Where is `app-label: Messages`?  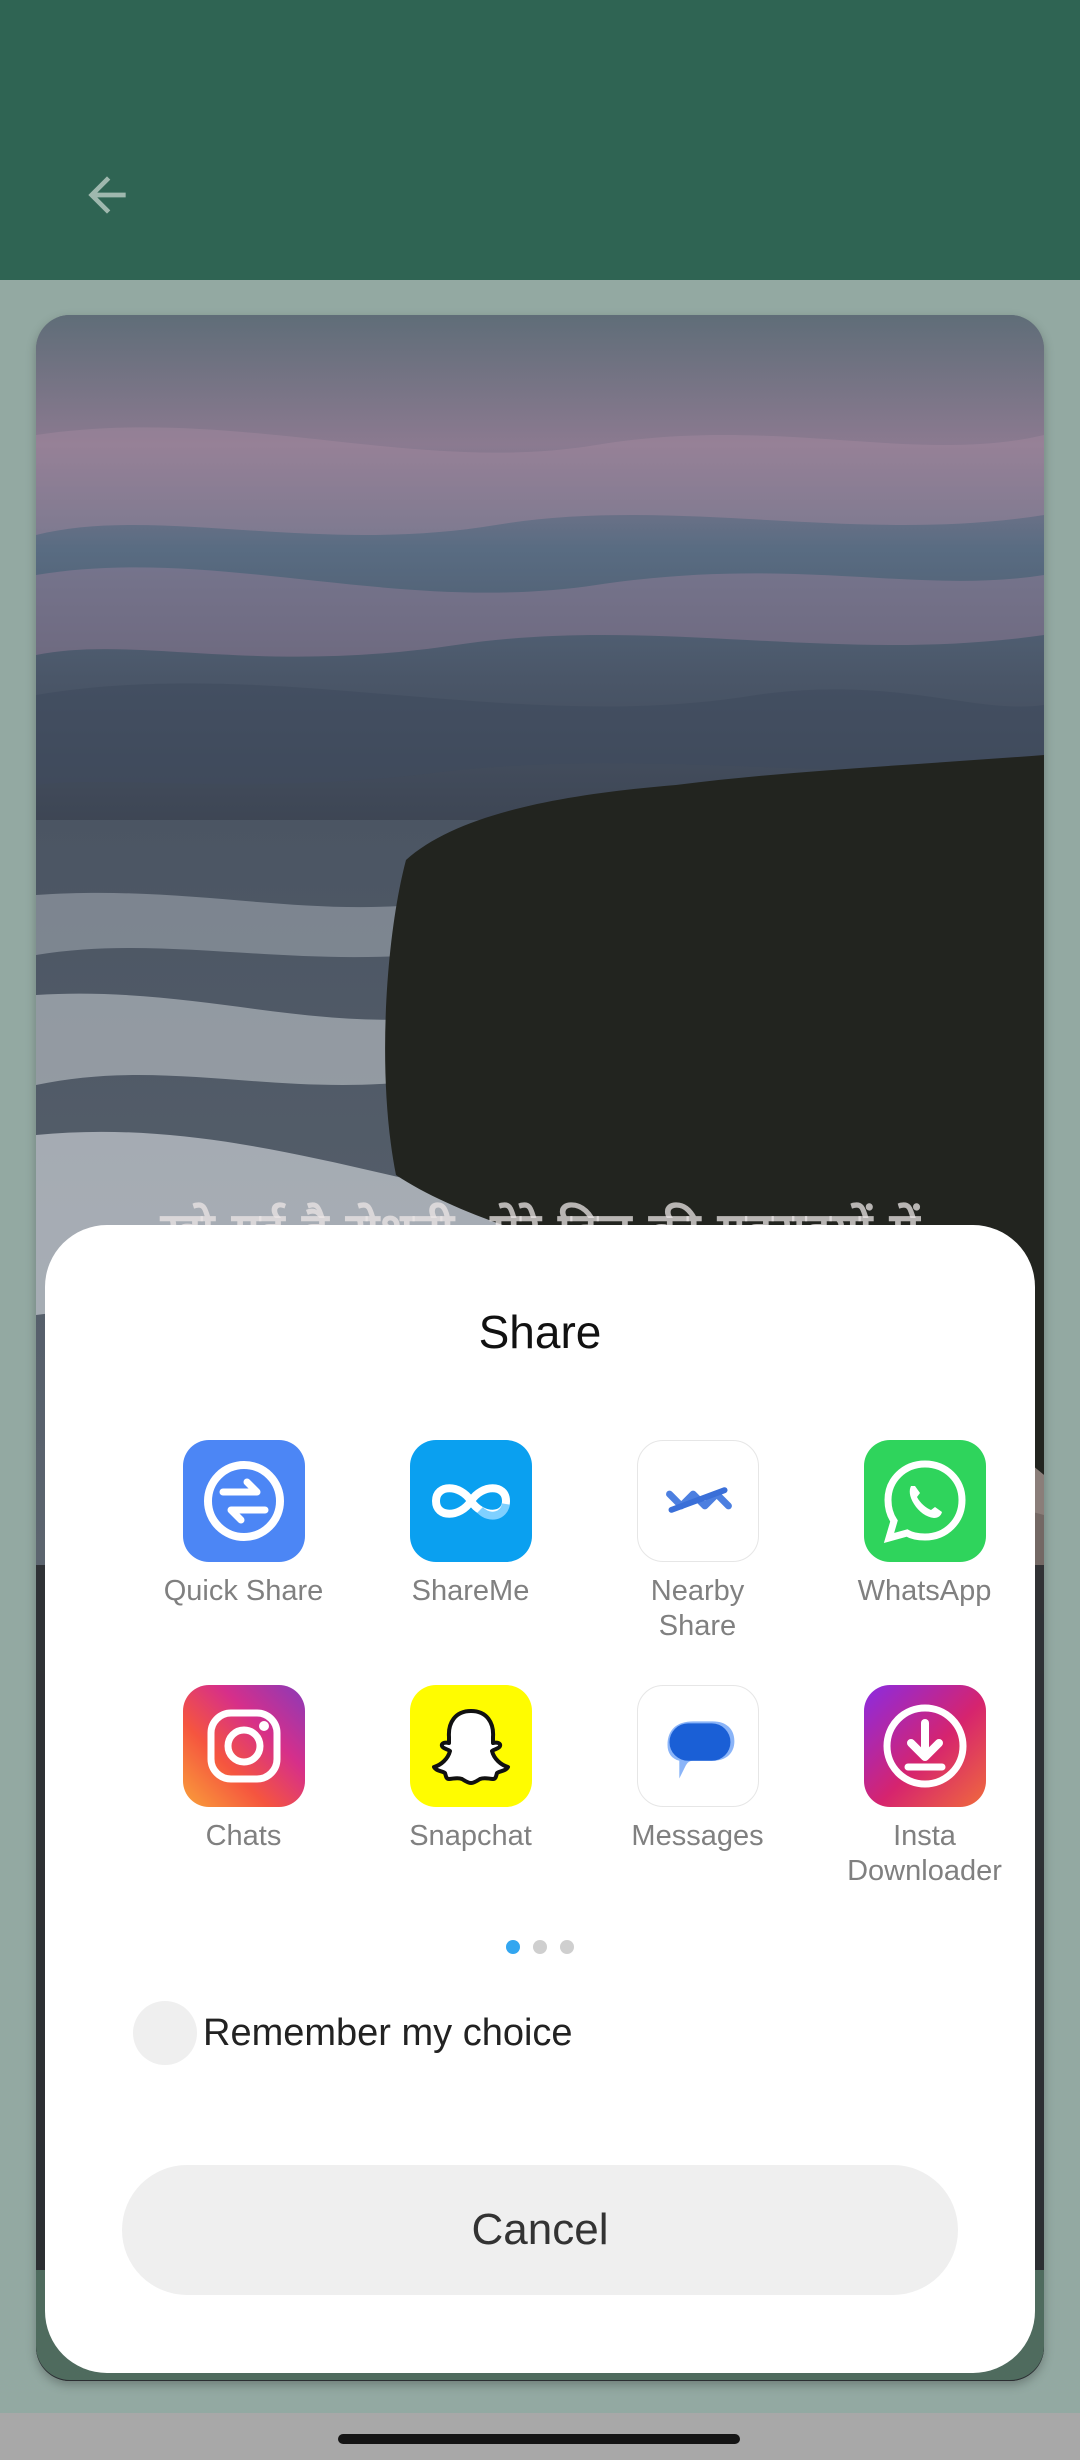 app-label: Messages is located at coordinates (697, 1836).